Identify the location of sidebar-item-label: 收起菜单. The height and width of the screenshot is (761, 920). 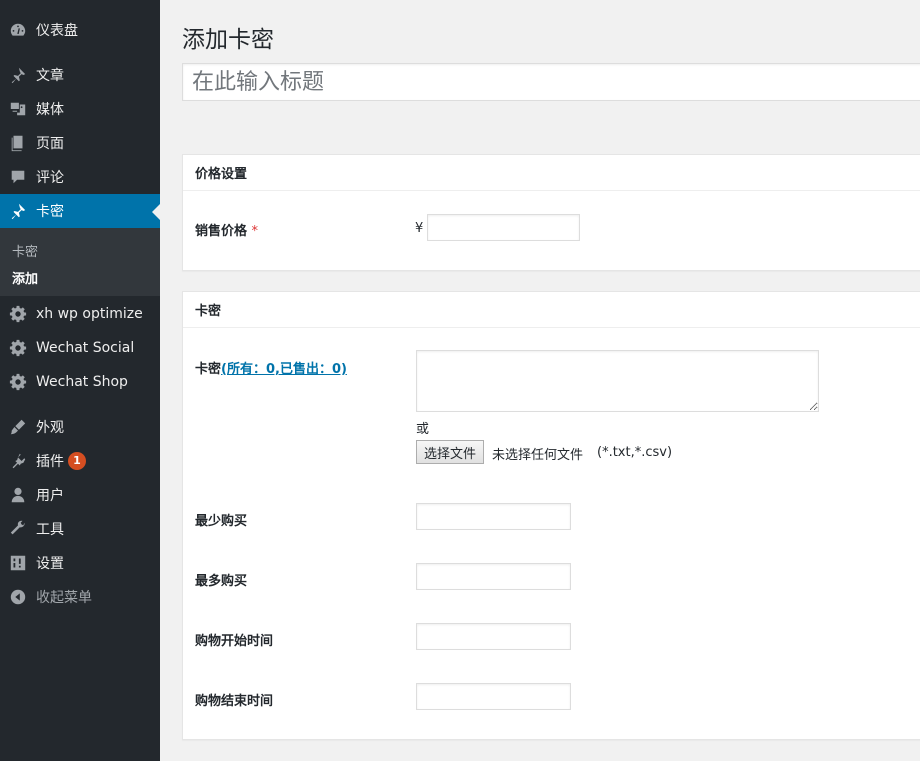
(64, 598).